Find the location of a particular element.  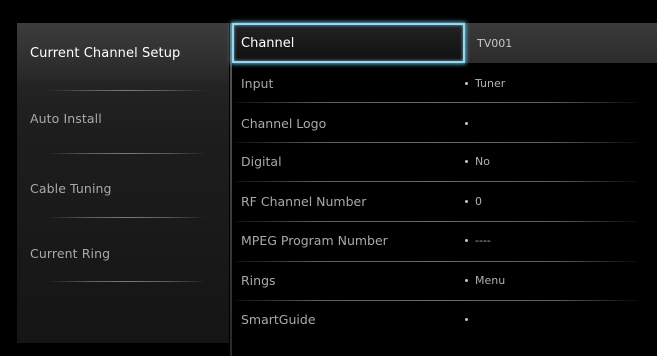

menu-item-label: Cable Tuning is located at coordinates (71, 188).